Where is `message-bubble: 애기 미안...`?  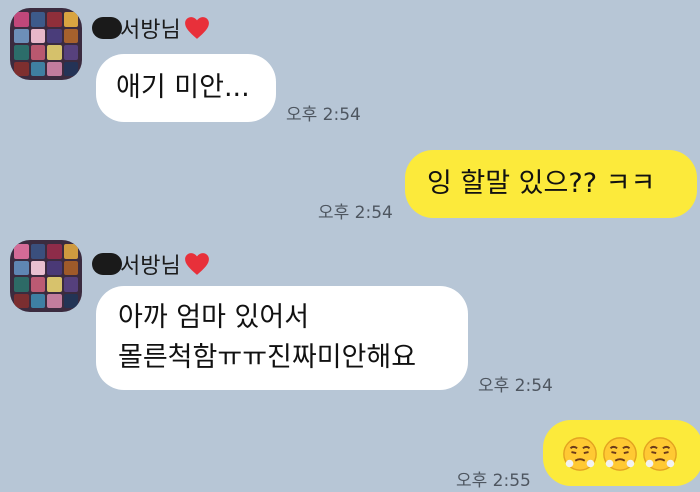
message-bubble: 애기 미안... is located at coordinates (186, 88).